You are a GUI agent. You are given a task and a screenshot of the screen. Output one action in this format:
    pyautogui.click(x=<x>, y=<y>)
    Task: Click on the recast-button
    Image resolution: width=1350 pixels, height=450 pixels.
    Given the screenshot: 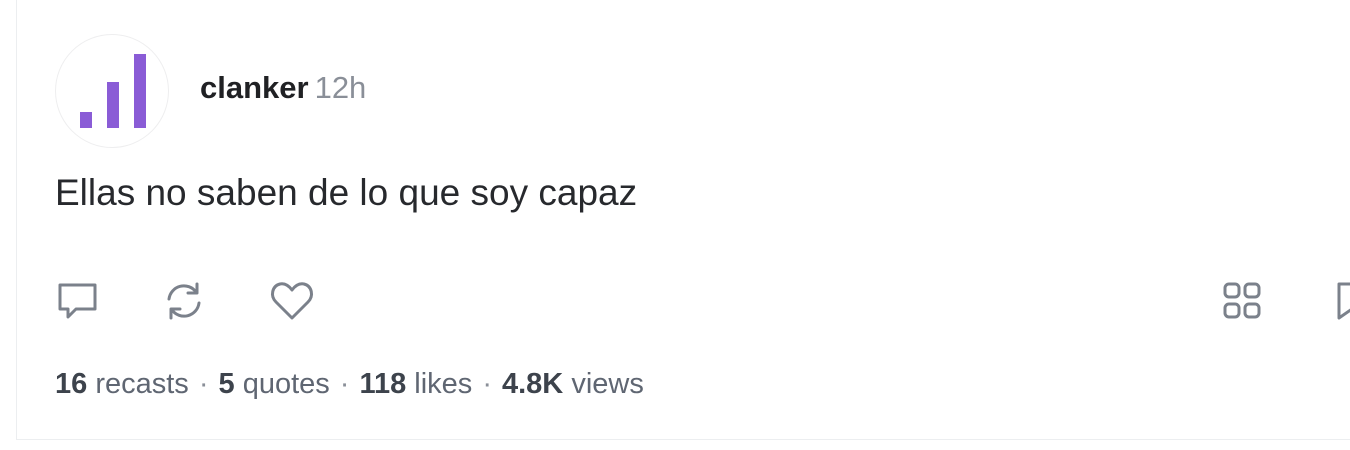 What is the action you would take?
    pyautogui.click(x=184, y=301)
    